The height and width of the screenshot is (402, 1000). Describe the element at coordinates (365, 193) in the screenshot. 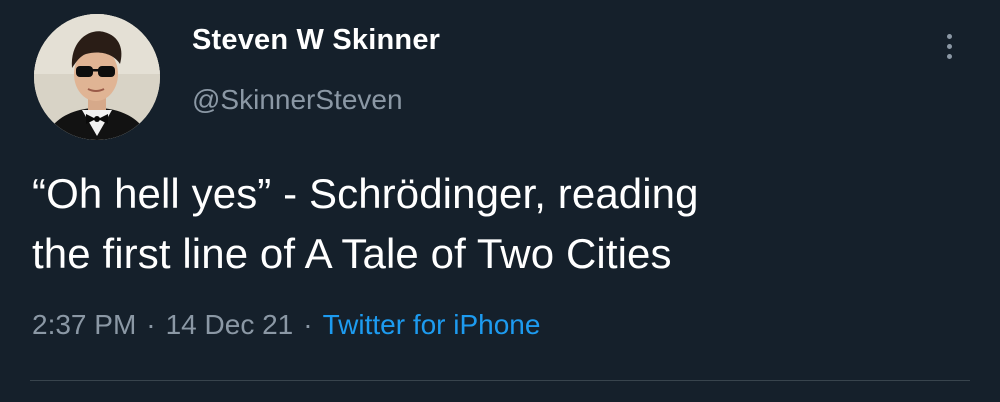

I see `tweet-text-line: “Oh hell yes” - Schrödinger, reading` at that location.